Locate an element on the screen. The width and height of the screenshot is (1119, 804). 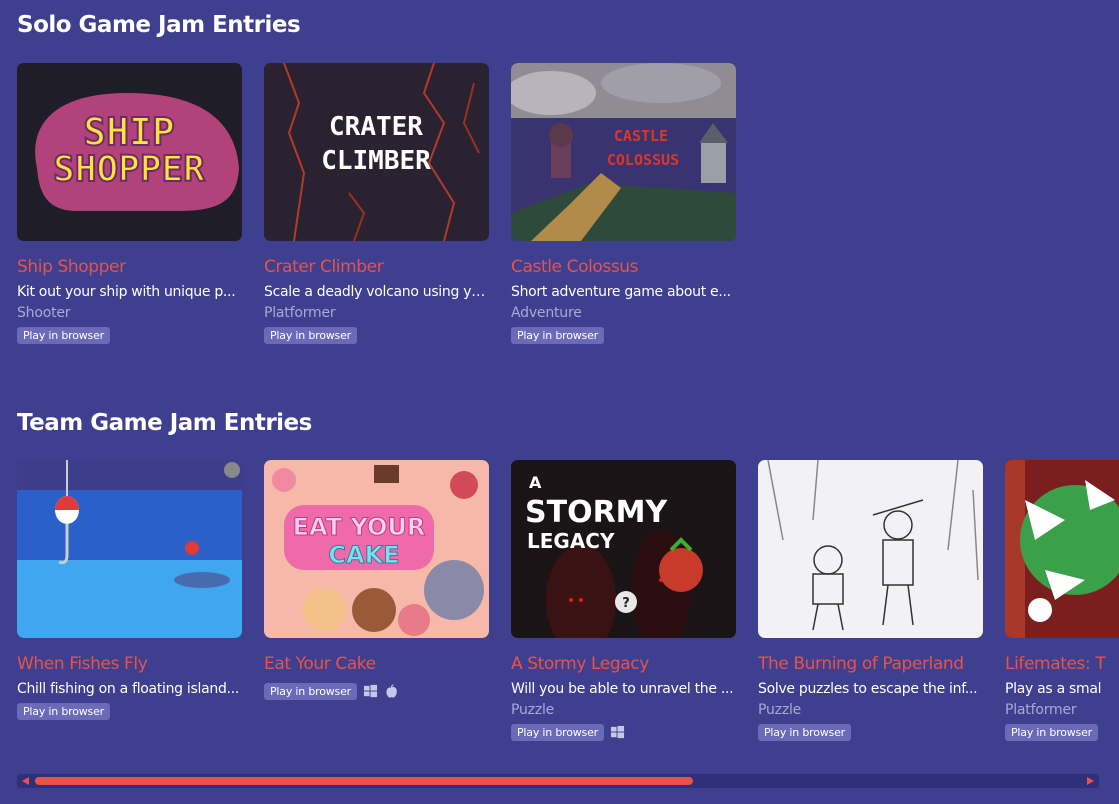
scroll-left-arrow-icon is located at coordinates (25, 781).